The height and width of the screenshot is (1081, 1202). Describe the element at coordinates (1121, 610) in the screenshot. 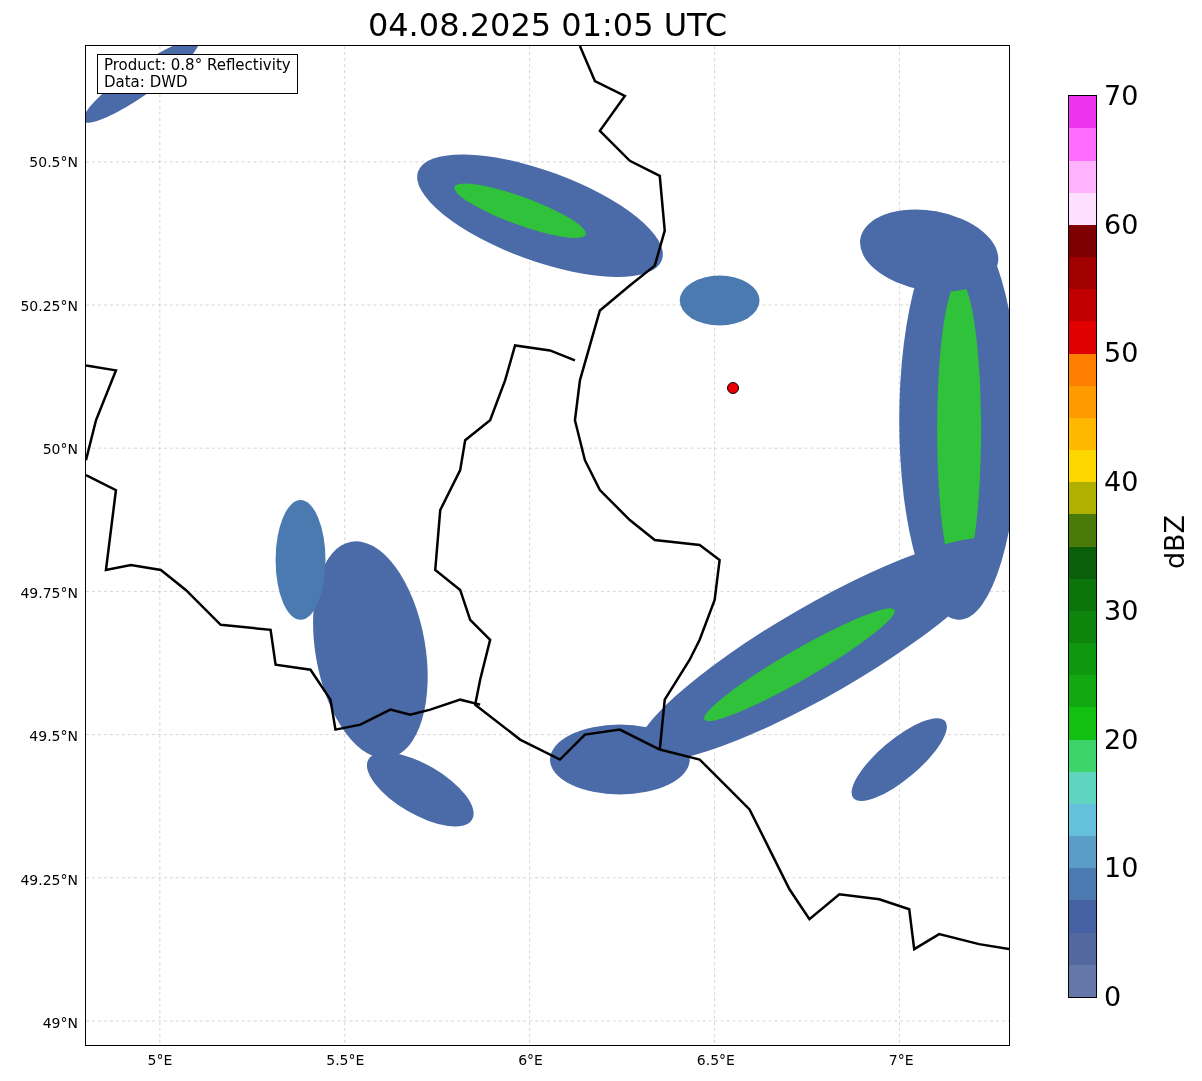

I see `colorbar-tick-label: 30` at that location.